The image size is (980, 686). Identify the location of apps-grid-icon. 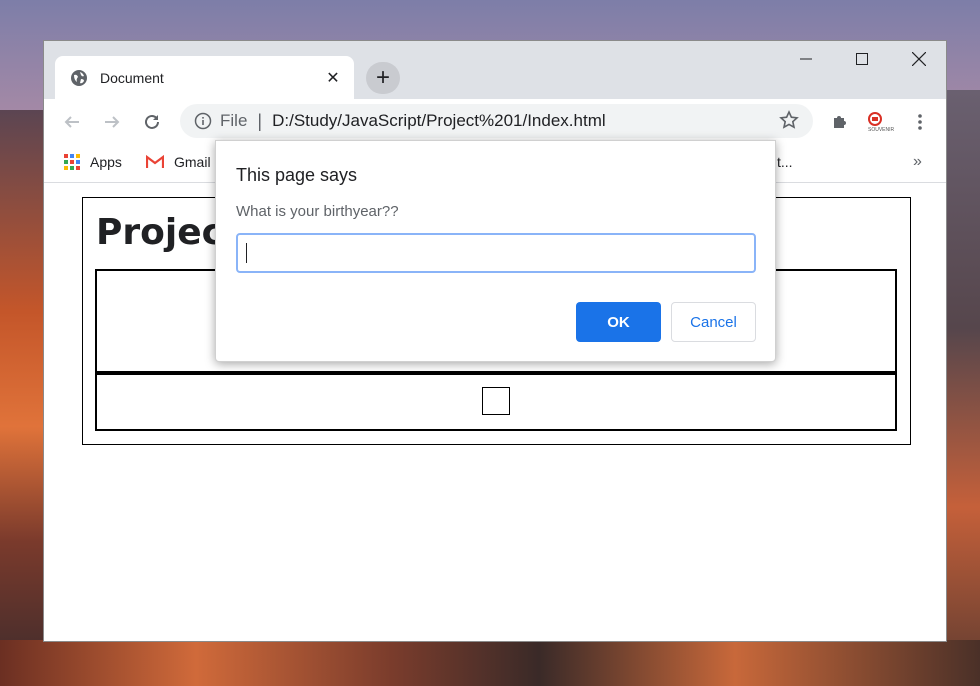
(72, 162).